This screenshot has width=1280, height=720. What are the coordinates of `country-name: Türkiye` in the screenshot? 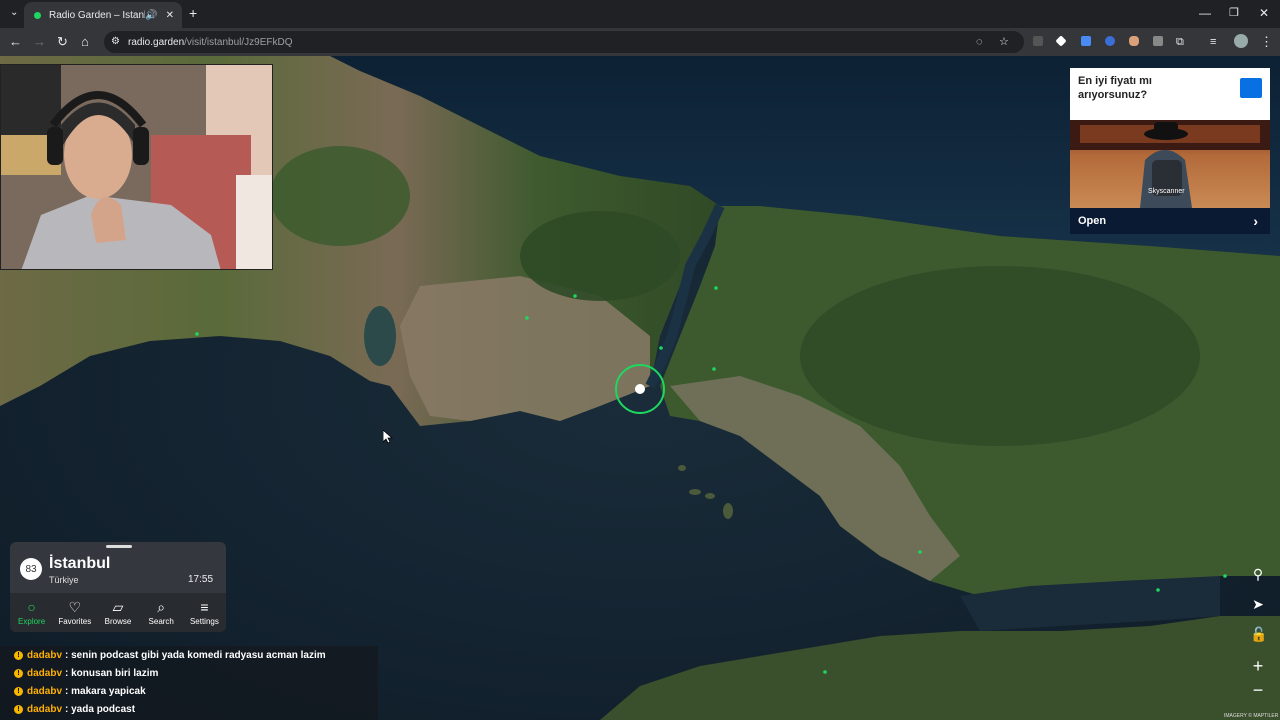 It's located at (64, 580).